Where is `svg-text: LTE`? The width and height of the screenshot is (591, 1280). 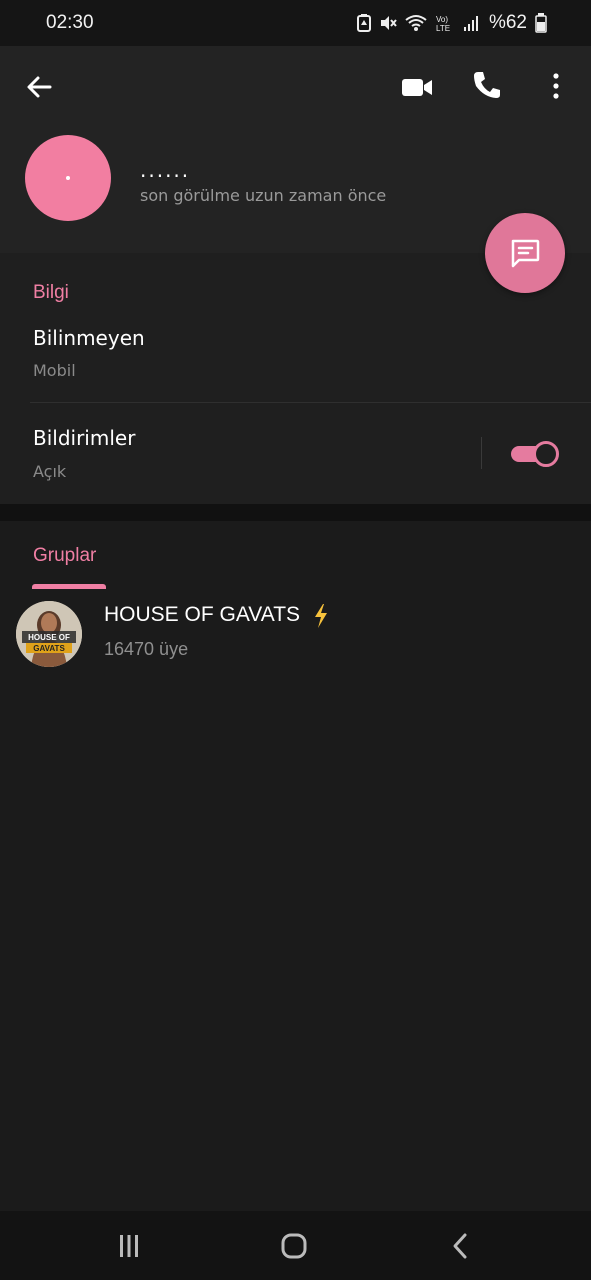 svg-text: LTE is located at coordinates (443, 28).